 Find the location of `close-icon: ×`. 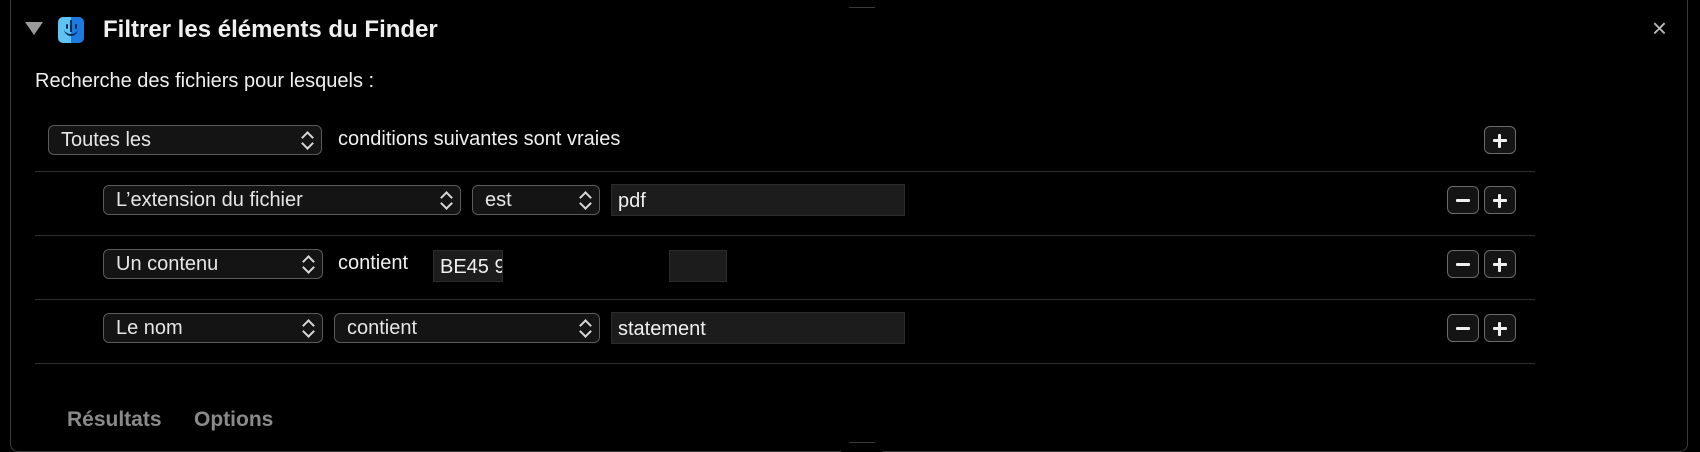

close-icon: × is located at coordinates (1659, 28).